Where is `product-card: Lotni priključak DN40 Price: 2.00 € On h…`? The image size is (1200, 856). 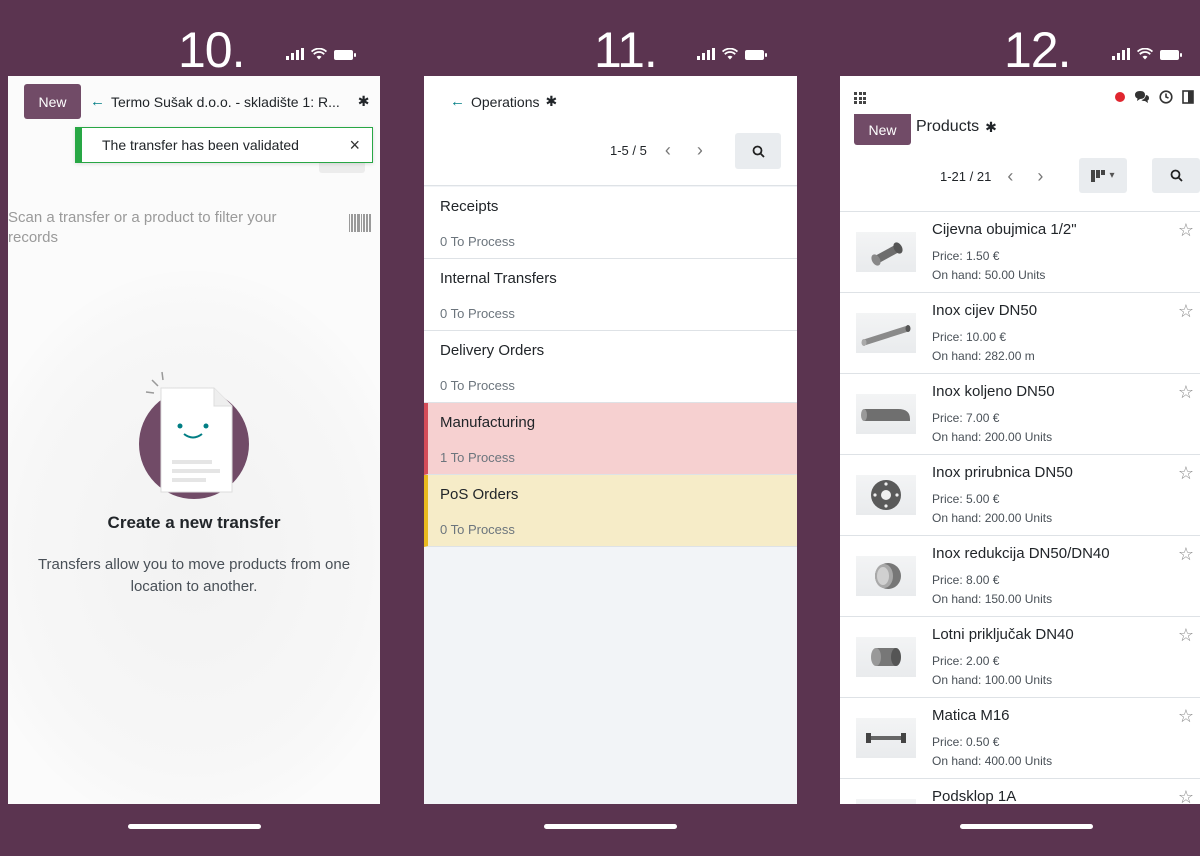 product-card: Lotni priključak DN40 Price: 2.00 € On h… is located at coordinates (1020, 657).